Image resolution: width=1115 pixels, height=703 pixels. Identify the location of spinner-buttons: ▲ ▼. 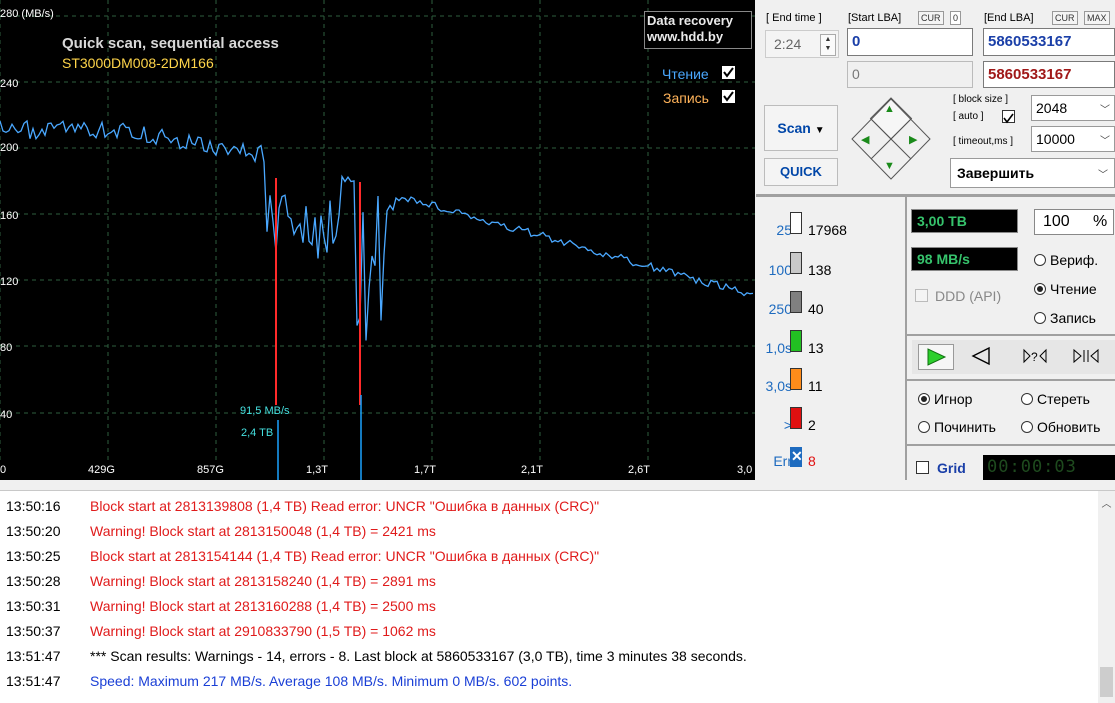
(828, 45).